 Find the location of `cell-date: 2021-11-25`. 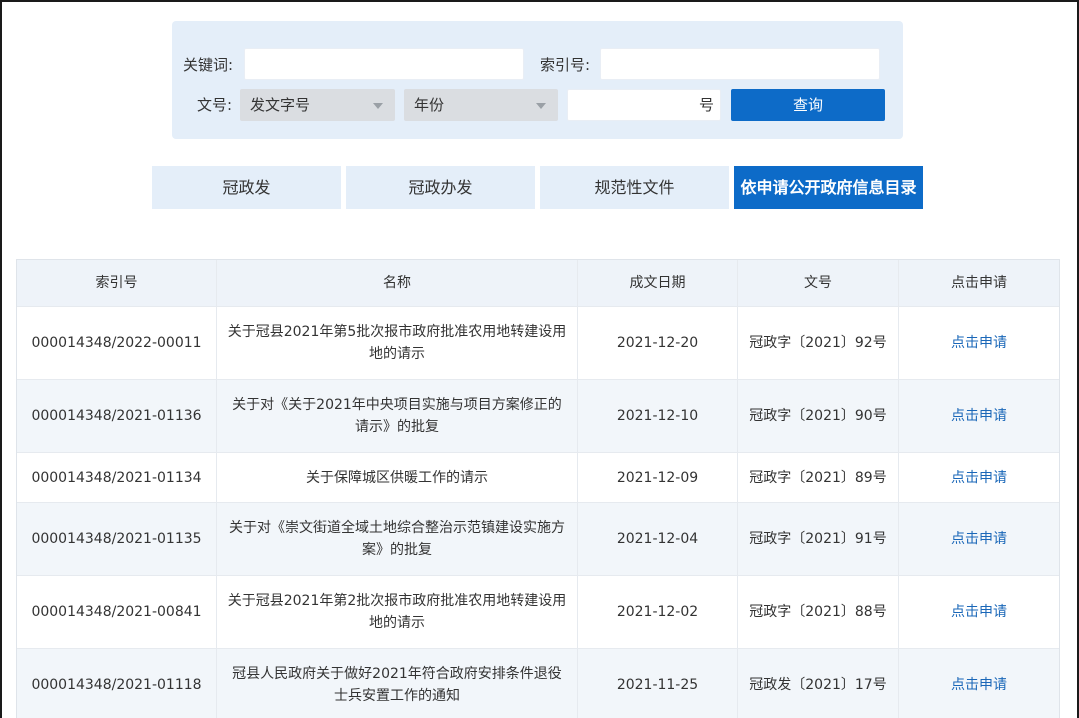

cell-date: 2021-11-25 is located at coordinates (658, 683).